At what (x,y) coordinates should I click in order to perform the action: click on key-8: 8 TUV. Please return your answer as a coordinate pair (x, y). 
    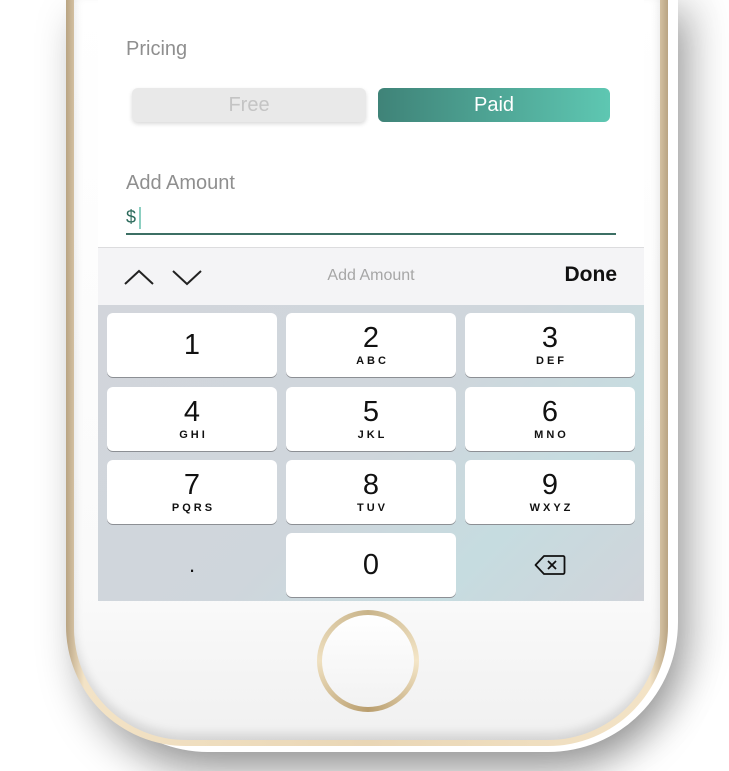
    Looking at the image, I should click on (371, 492).